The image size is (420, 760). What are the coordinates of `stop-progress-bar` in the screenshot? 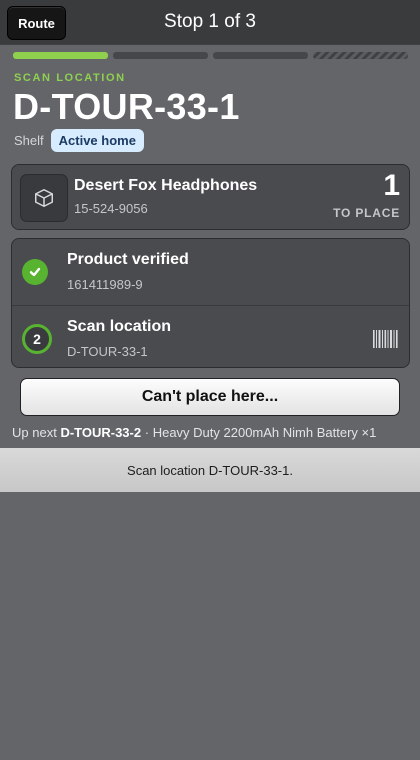 It's located at (210, 55).